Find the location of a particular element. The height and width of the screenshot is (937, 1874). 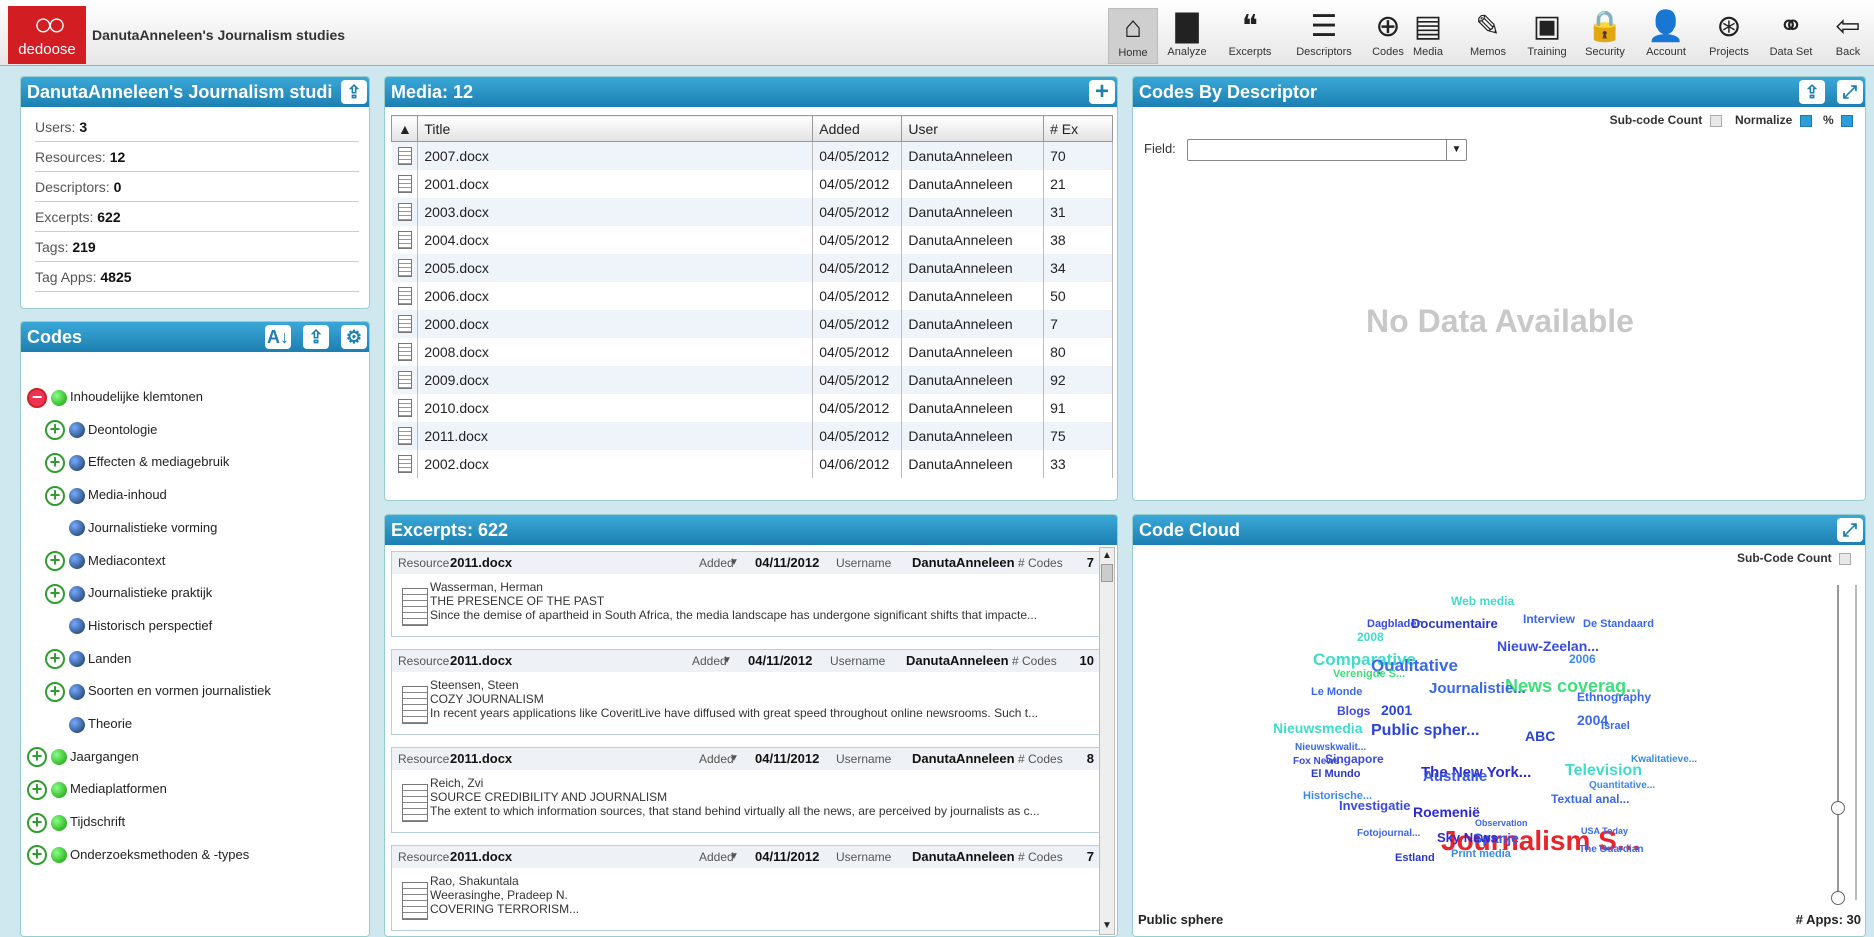

sort-alpha-icon: A↓ is located at coordinates (278, 337).